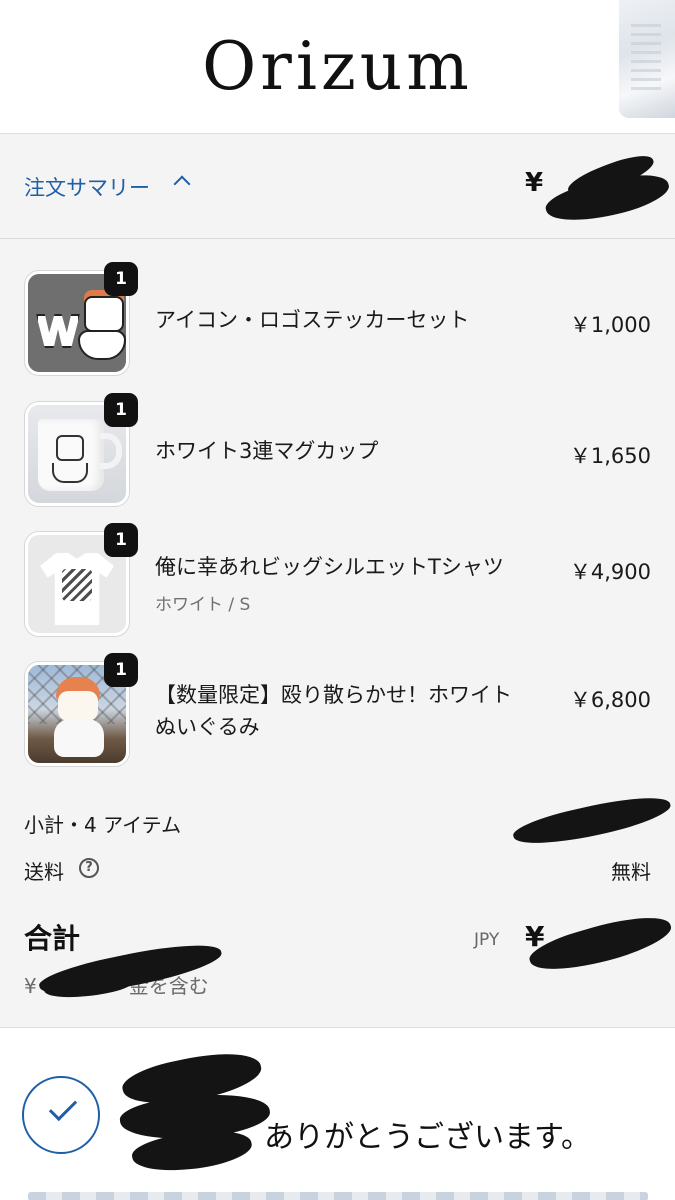 Image resolution: width=675 pixels, height=1200 pixels. Describe the element at coordinates (337, 1113) in the screenshot. I see `confirmation-section: ありがとうございます。` at that location.